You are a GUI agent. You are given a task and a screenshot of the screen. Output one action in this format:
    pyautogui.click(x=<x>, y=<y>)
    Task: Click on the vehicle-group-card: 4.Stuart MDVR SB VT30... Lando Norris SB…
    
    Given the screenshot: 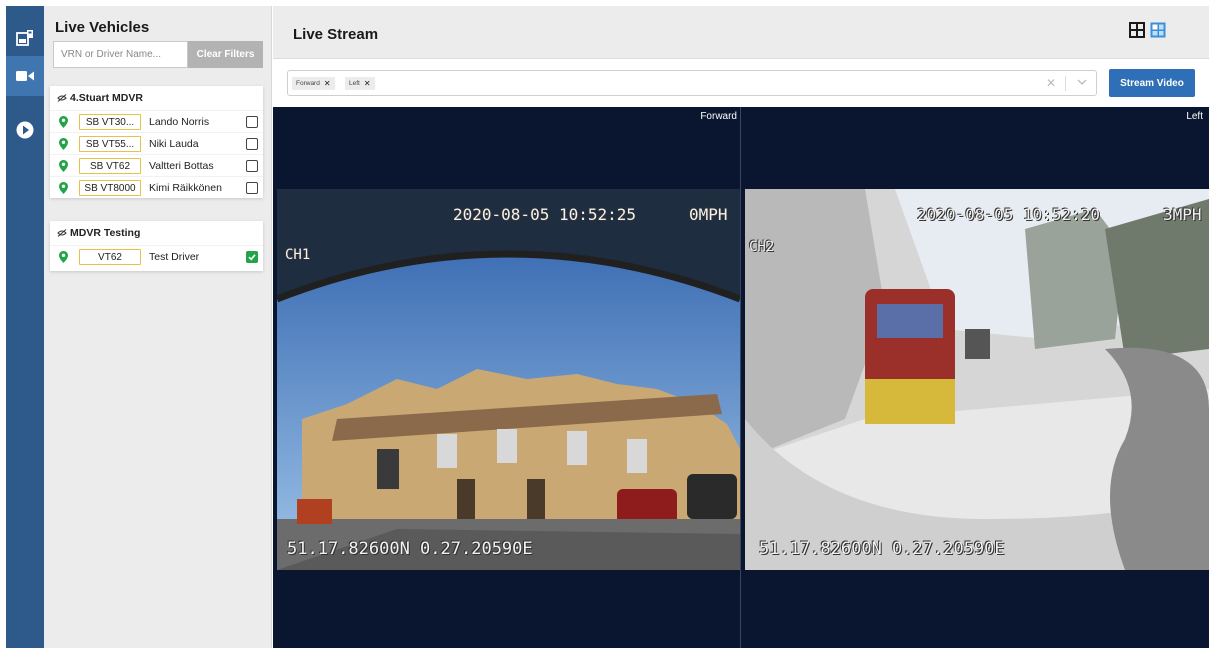 What is the action you would take?
    pyautogui.click(x=156, y=142)
    